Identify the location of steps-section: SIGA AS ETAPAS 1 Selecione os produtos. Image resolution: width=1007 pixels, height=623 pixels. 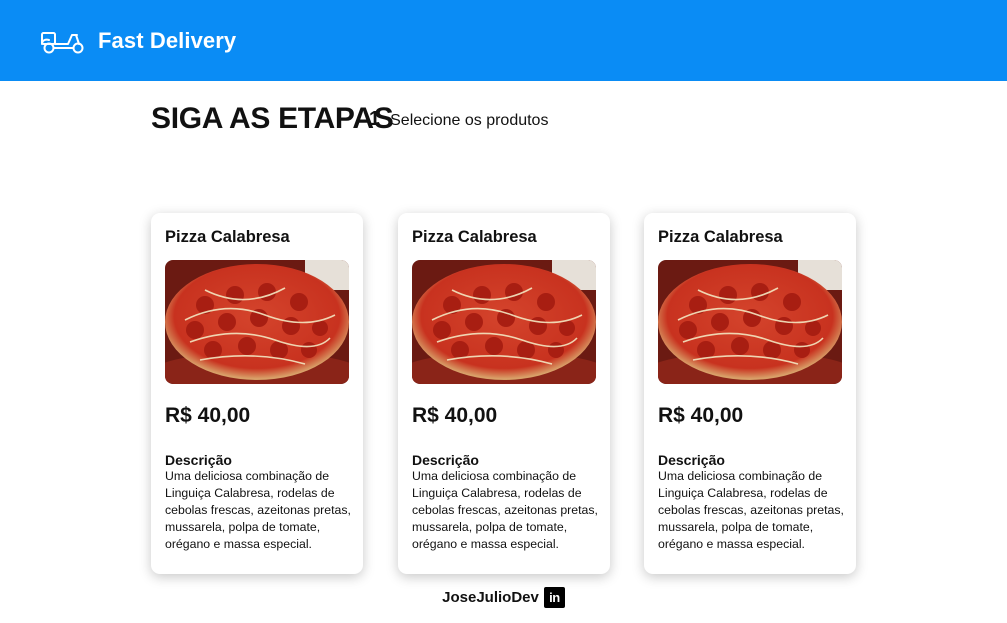
(511, 139).